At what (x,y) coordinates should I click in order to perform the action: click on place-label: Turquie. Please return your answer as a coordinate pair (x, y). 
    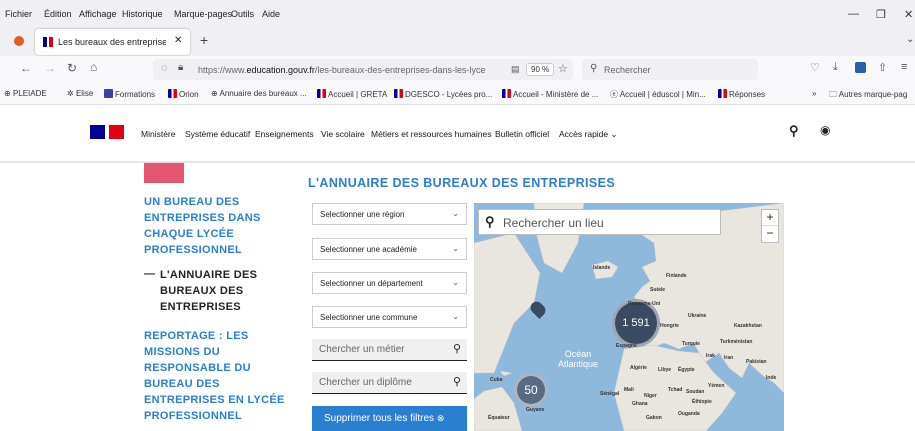
    Looking at the image, I should click on (691, 344).